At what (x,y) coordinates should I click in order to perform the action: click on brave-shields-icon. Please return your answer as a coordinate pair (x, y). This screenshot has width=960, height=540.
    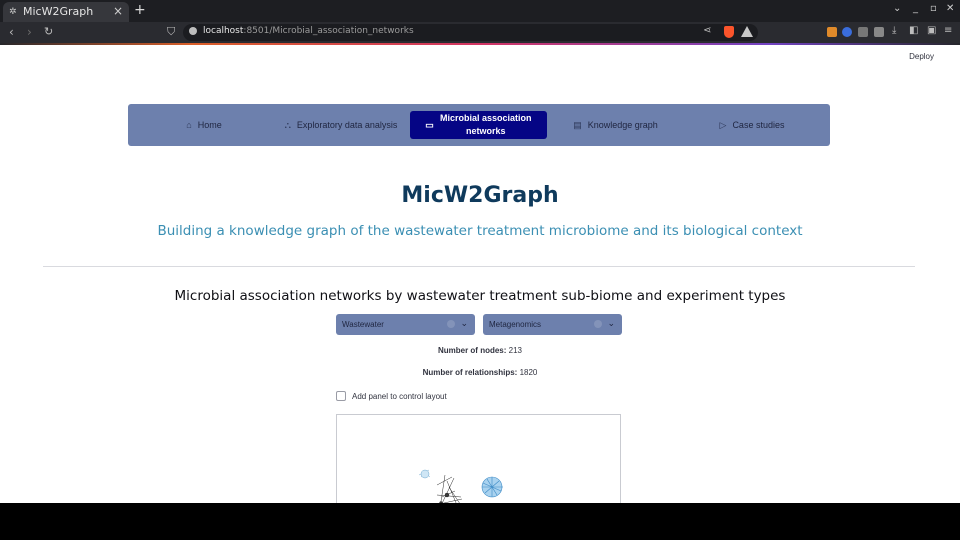
    Looking at the image, I should click on (729, 32).